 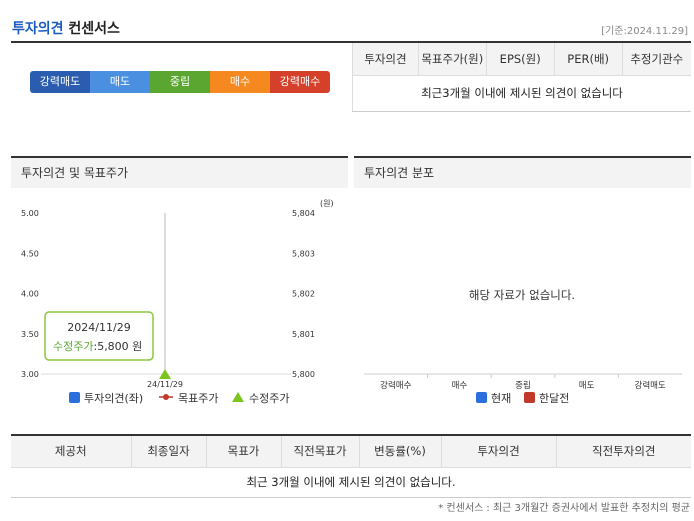 I want to click on legend-current: 현재, so click(x=501, y=398).